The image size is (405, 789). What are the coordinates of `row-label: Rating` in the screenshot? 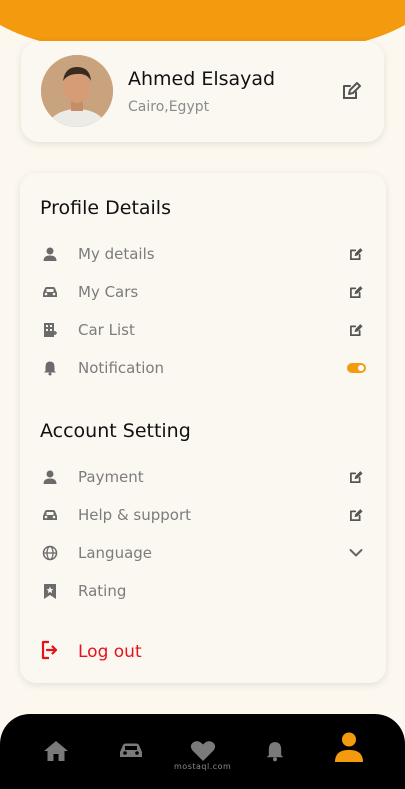 It's located at (102, 591).